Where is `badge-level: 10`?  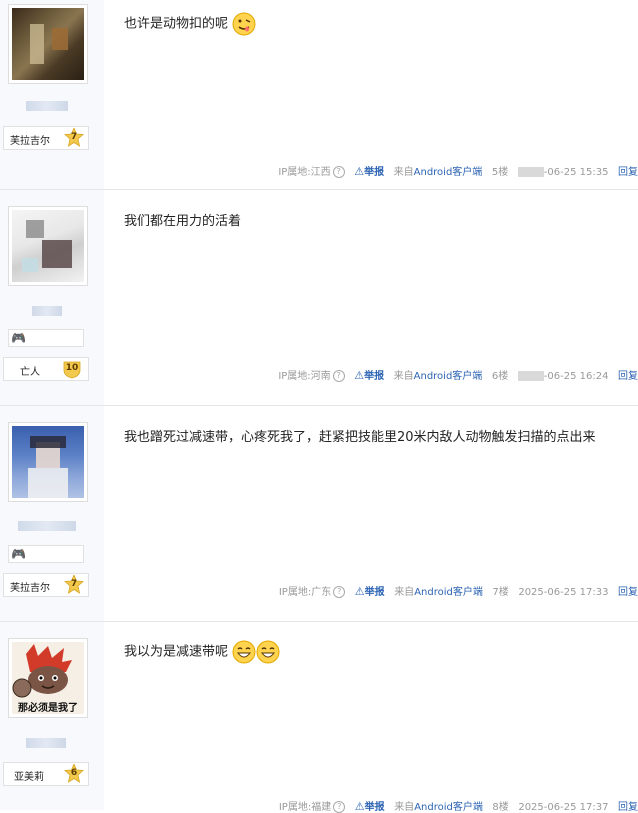
badge-level: 10 is located at coordinates (72, 368).